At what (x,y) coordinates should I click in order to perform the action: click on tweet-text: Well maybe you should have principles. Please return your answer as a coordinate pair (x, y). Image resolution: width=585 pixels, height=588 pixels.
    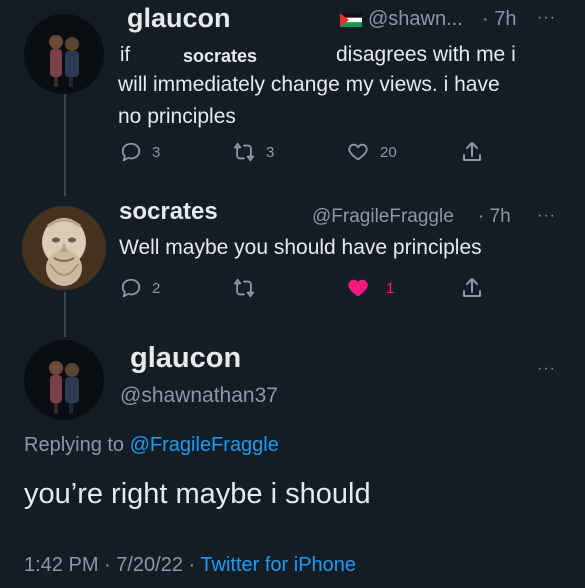
    Looking at the image, I should click on (300, 247).